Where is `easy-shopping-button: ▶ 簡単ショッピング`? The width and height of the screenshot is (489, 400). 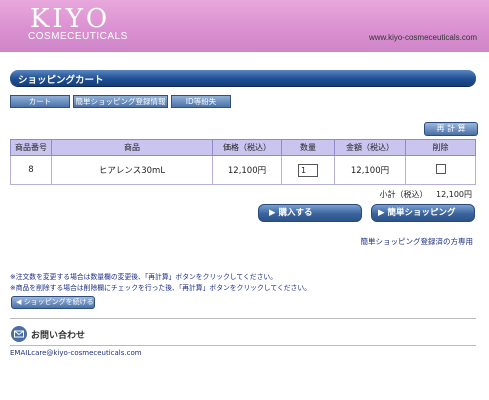 easy-shopping-button: ▶ 簡単ショッピング is located at coordinates (423, 213).